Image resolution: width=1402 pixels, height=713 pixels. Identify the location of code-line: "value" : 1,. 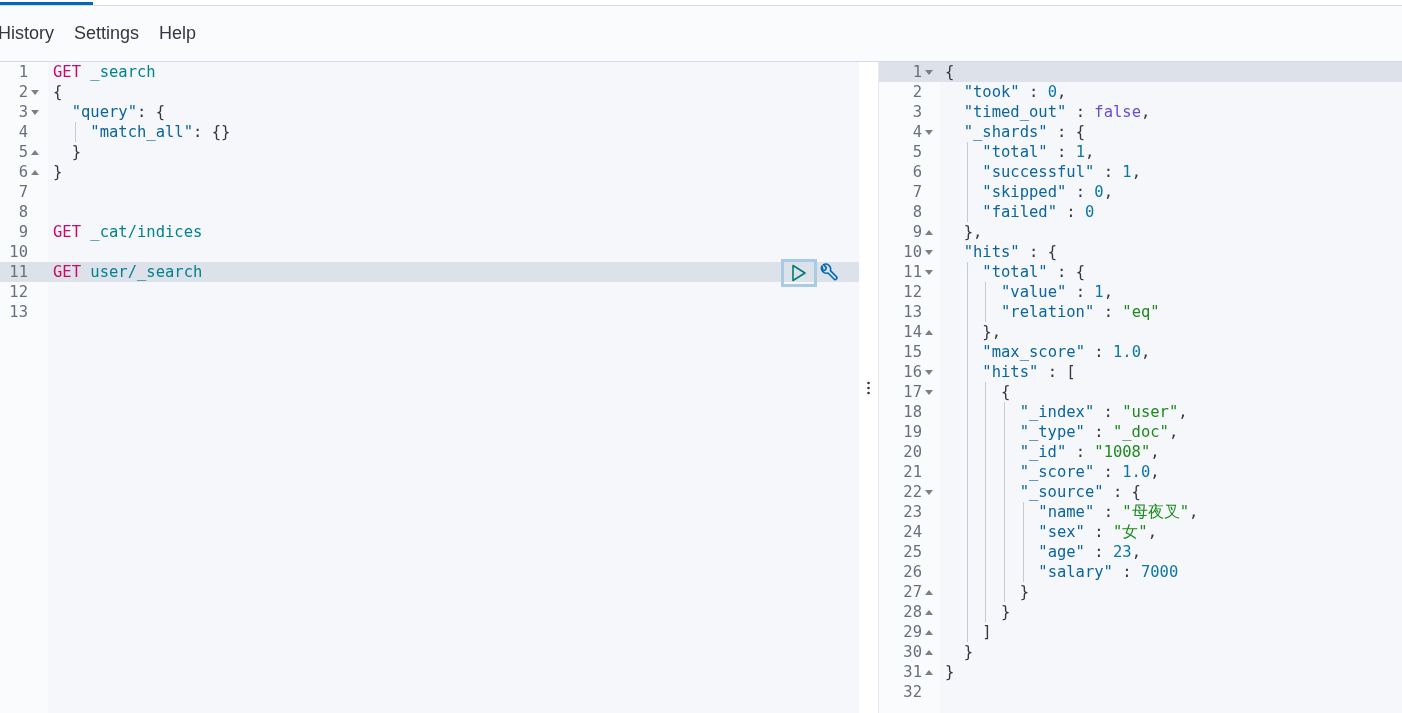
(1056, 292).